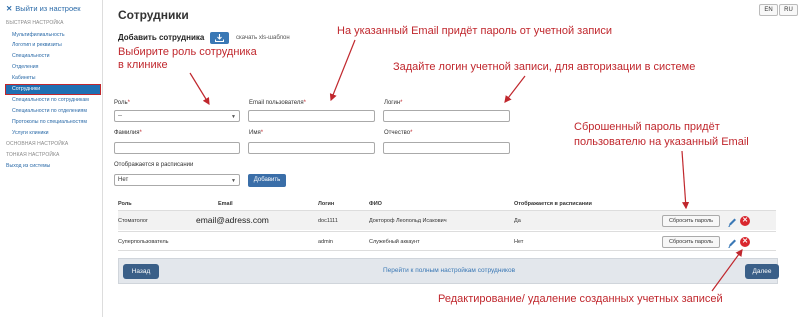  What do you see at coordinates (37, 144) in the screenshot?
I see `basic-setup-link: ОСНОВНАЯ НАСТРОЙКА` at bounding box center [37, 144].